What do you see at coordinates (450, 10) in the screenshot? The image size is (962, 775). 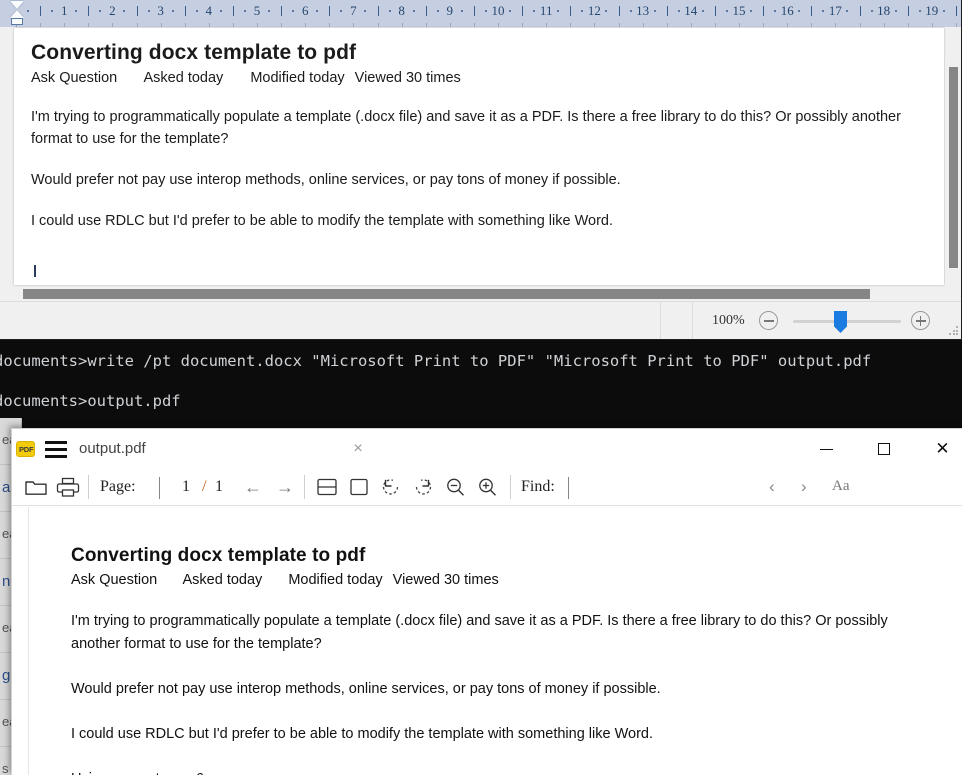 I see `ruler-number: 9` at bounding box center [450, 10].